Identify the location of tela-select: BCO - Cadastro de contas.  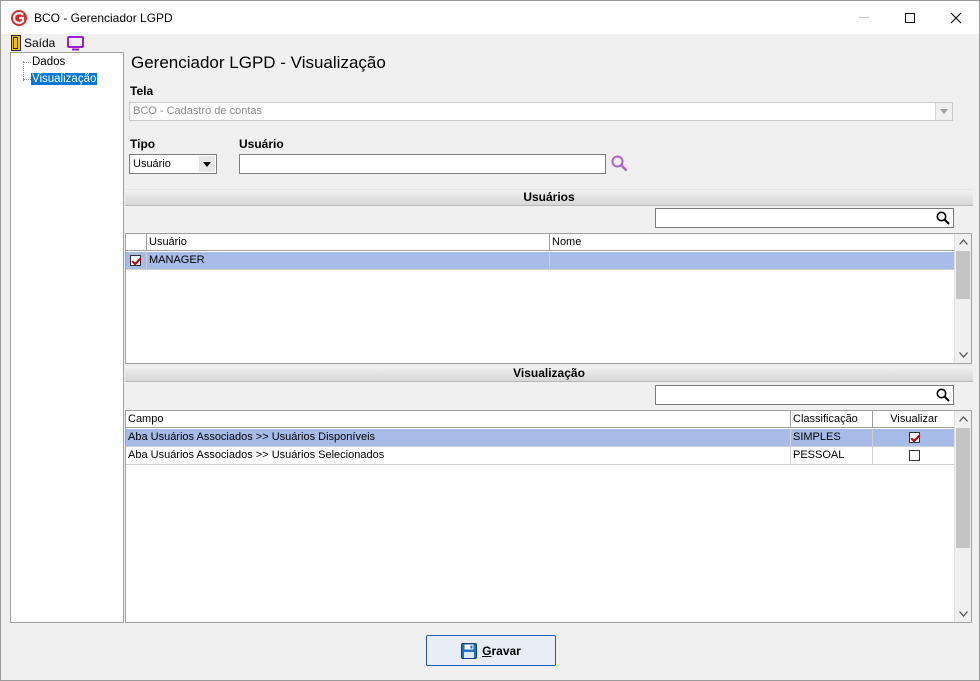
(541, 111).